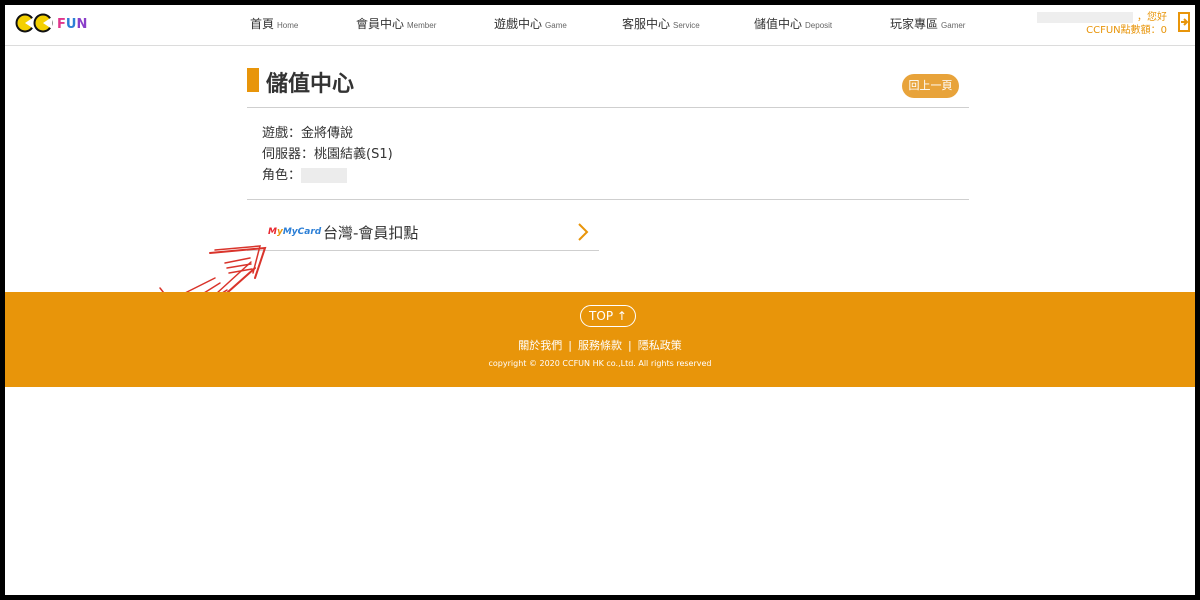  I want to click on nav-service-en: Service, so click(686, 25).